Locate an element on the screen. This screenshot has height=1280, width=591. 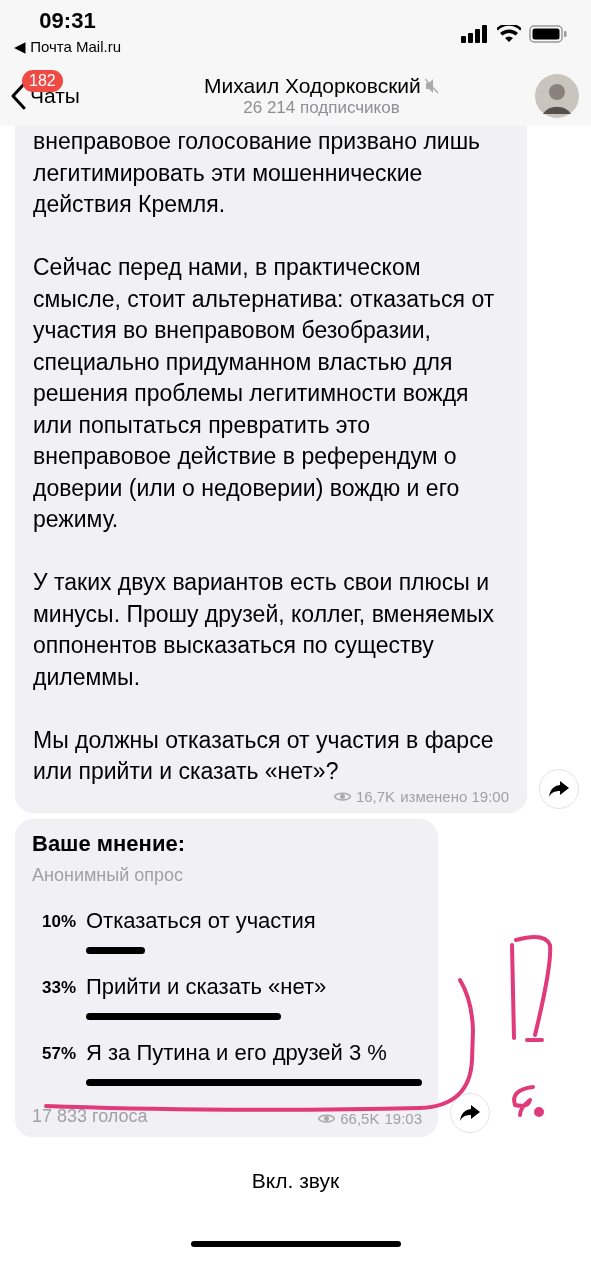
option-label: Прийти и сказать «нет» is located at coordinates (207, 986).